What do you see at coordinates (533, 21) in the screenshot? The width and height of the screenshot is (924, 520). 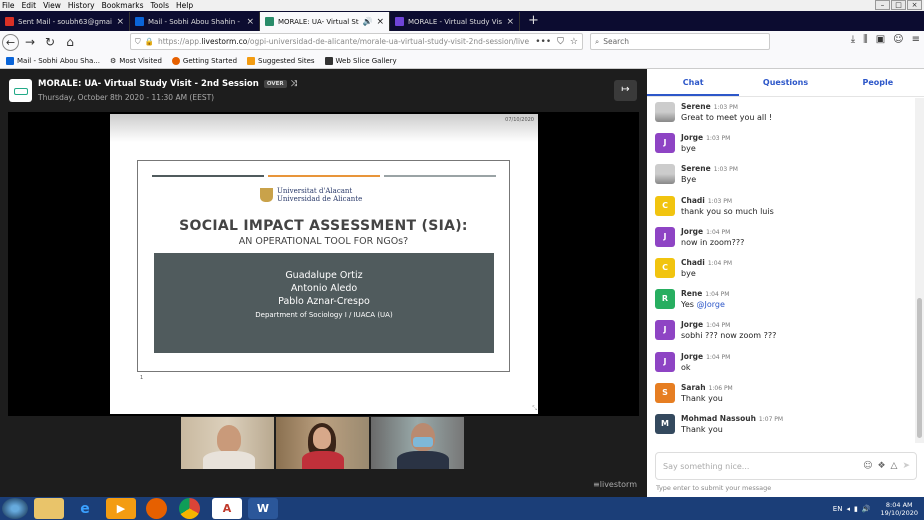 I see `new-tab-button: +` at bounding box center [533, 21].